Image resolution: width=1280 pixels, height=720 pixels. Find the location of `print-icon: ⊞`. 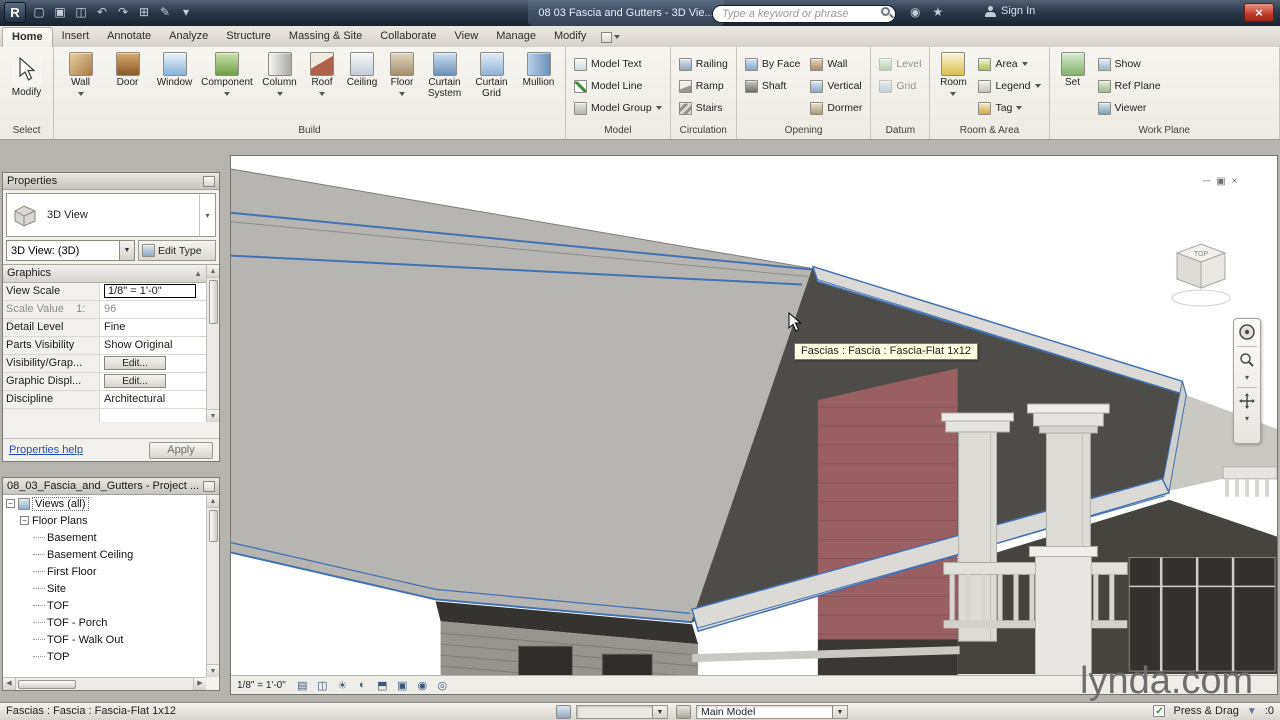

print-icon: ⊞ is located at coordinates (144, 12).